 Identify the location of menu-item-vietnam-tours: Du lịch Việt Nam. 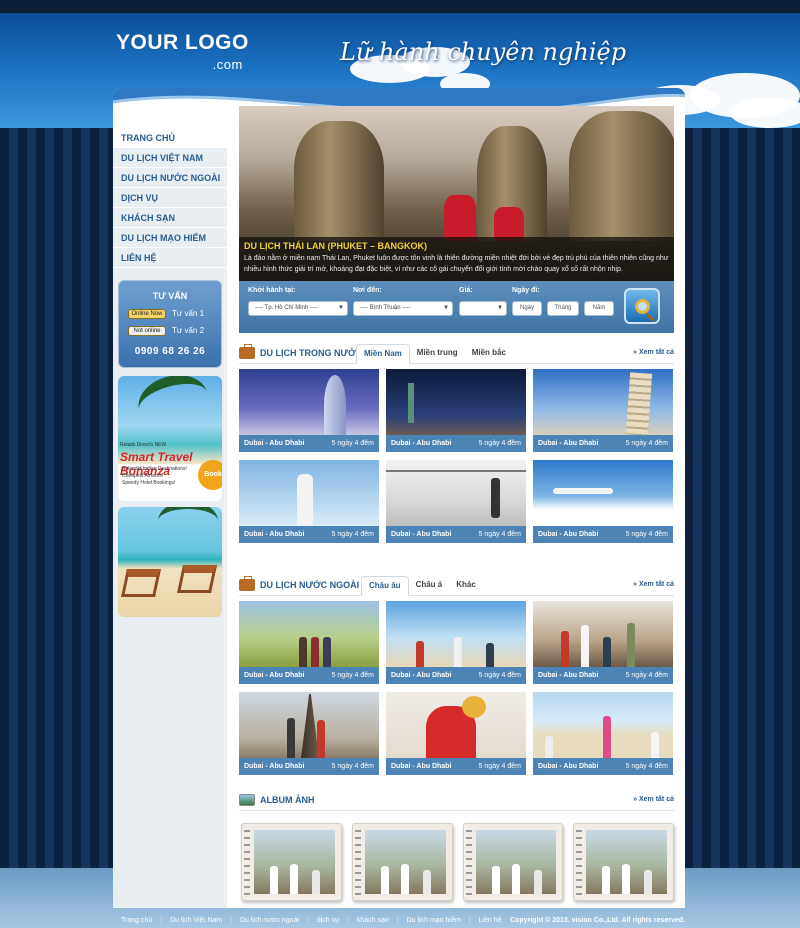
(170, 158).